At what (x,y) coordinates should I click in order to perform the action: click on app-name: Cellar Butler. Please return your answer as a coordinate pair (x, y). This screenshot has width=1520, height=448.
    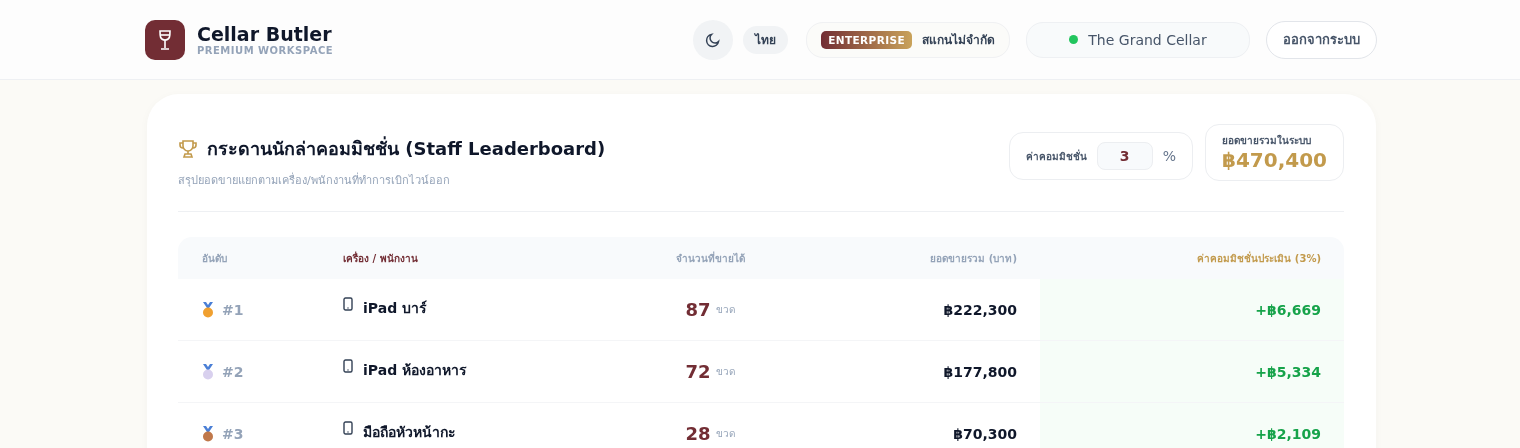
    Looking at the image, I should click on (265, 34).